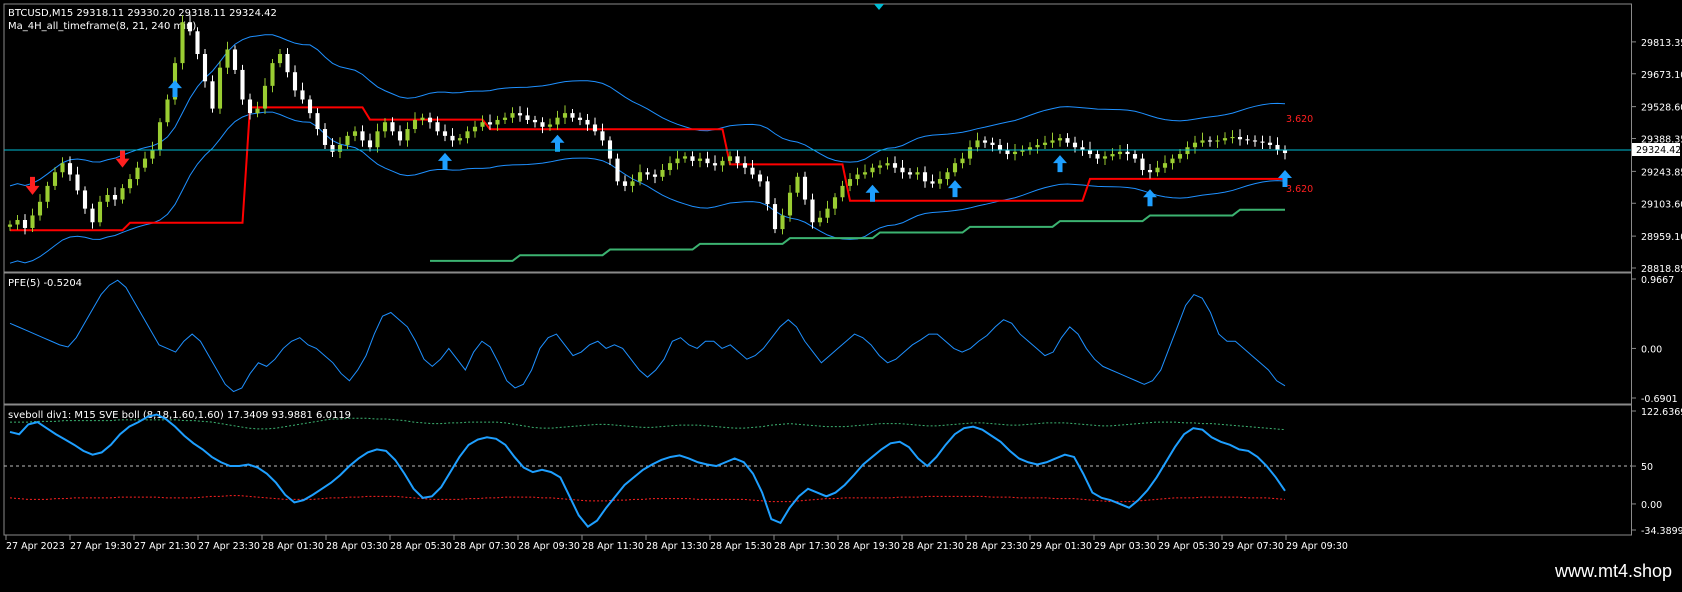 The width and height of the screenshot is (1682, 592). I want to click on pfe-series, so click(647, 336).